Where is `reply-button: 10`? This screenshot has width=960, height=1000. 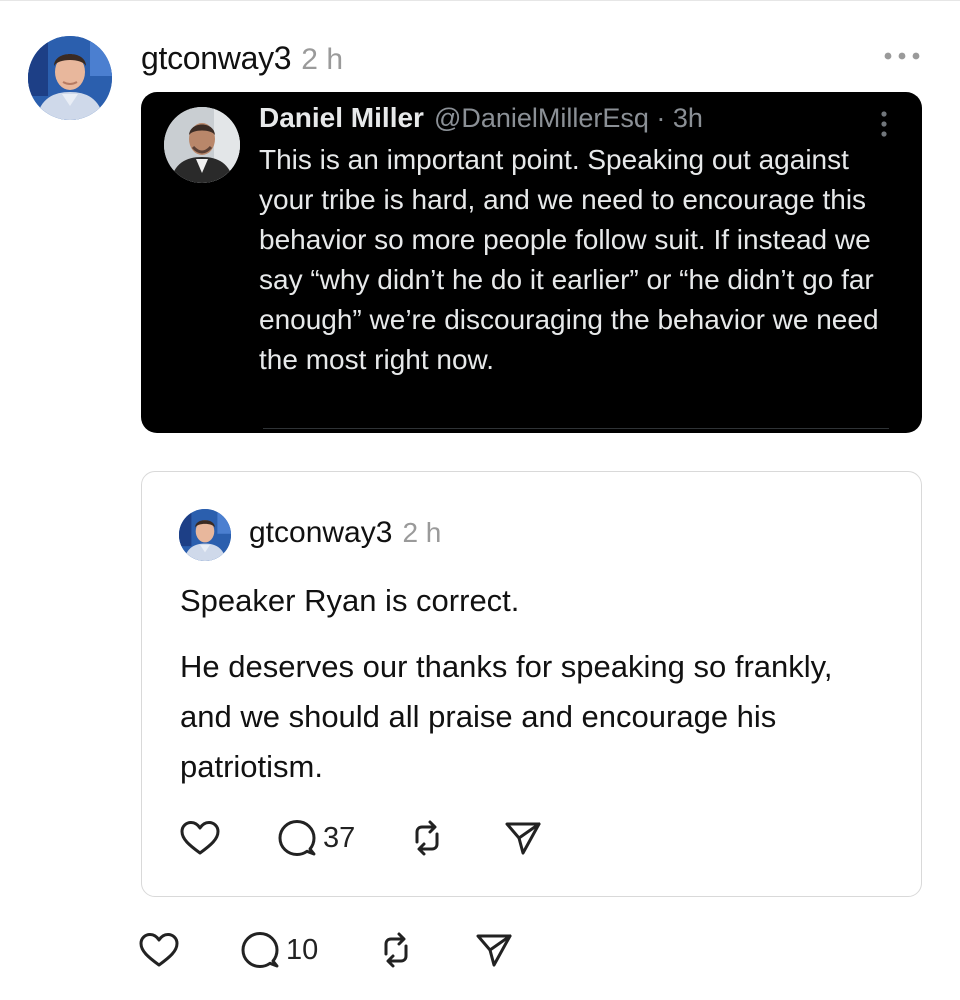
reply-button: 10 is located at coordinates (279, 950).